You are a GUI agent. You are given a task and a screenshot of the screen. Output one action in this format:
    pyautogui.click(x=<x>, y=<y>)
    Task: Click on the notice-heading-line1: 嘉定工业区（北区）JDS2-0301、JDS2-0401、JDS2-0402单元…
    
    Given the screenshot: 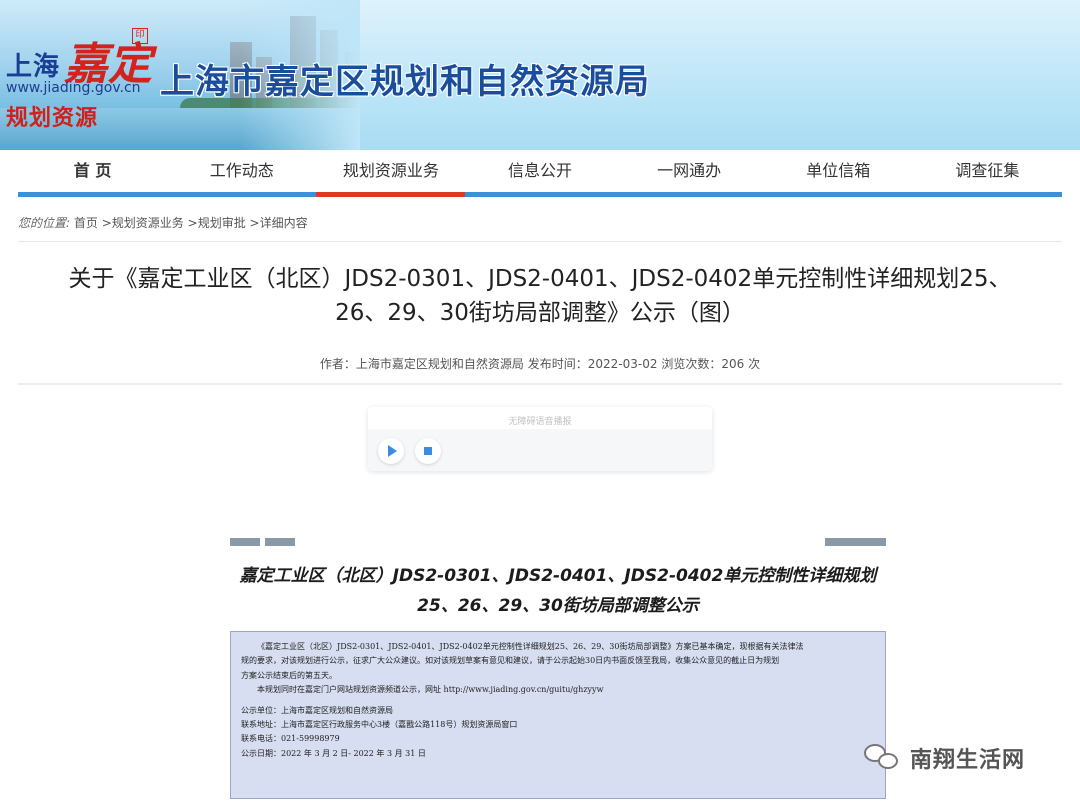 What is the action you would take?
    pyautogui.click(x=558, y=576)
    